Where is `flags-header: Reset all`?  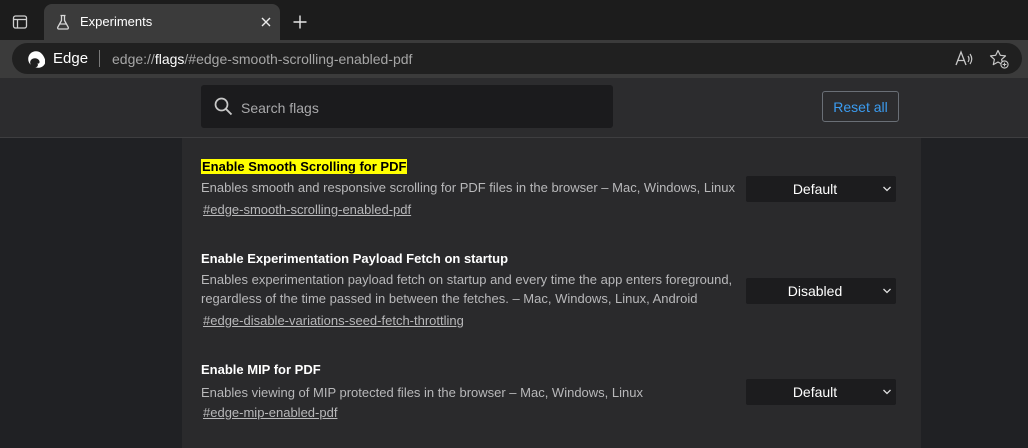 flags-header: Reset all is located at coordinates (514, 108).